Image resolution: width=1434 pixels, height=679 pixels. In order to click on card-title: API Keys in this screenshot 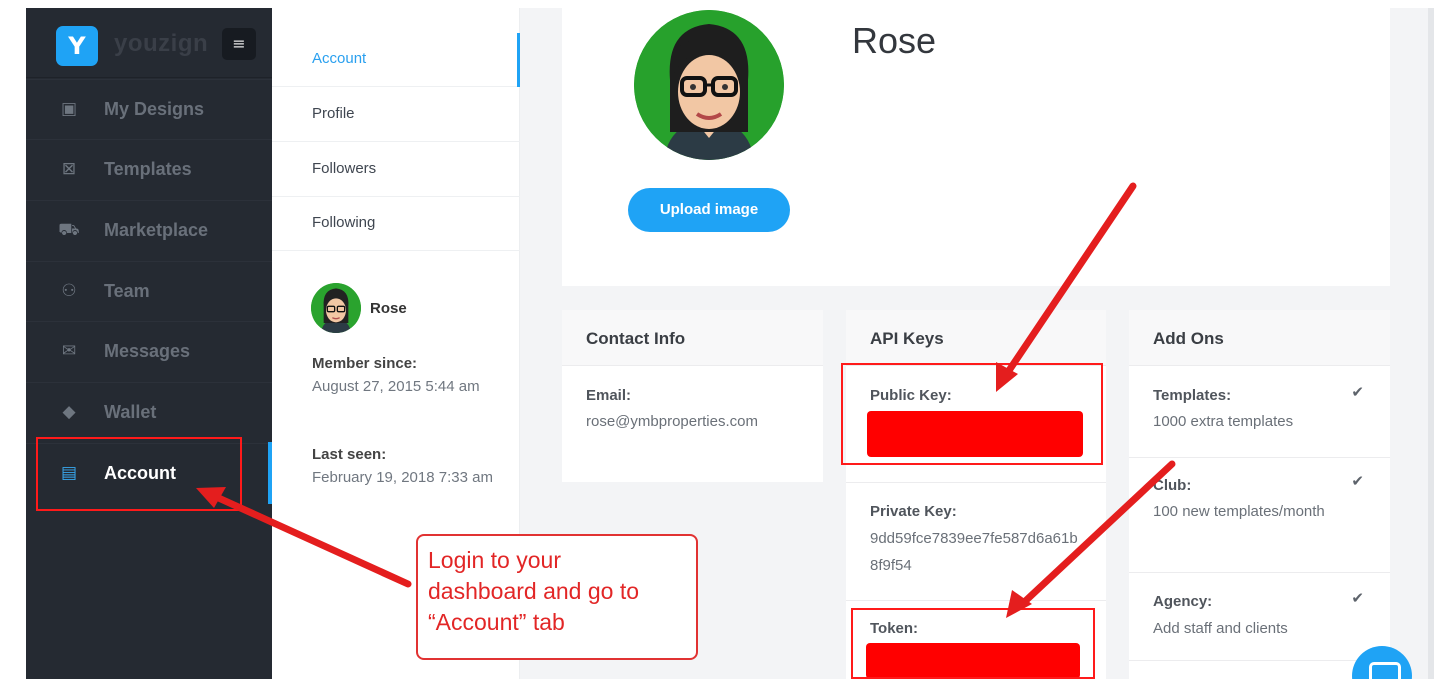, I will do `click(907, 338)`.